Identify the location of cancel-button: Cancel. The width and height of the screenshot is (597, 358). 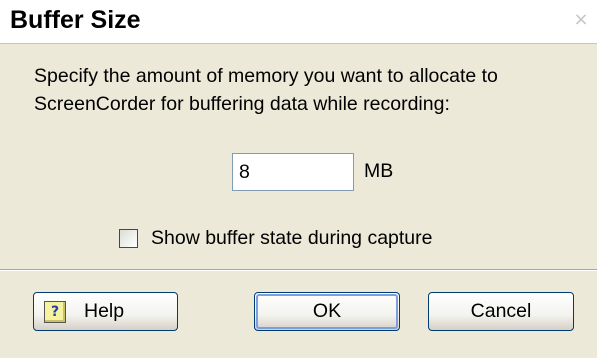
(501, 311).